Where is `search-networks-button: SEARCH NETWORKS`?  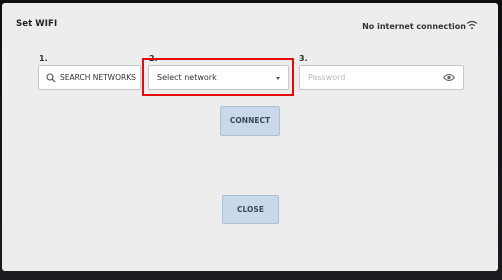 search-networks-button: SEARCH NETWORKS is located at coordinates (89, 77).